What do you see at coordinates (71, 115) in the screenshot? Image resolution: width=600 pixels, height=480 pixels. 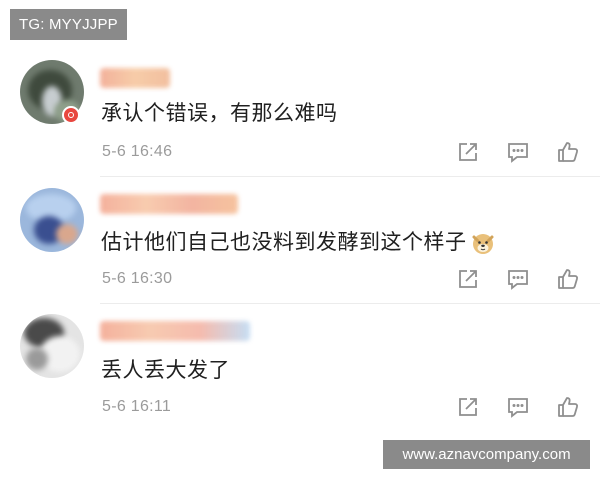 I see `verified-badge-icon` at bounding box center [71, 115].